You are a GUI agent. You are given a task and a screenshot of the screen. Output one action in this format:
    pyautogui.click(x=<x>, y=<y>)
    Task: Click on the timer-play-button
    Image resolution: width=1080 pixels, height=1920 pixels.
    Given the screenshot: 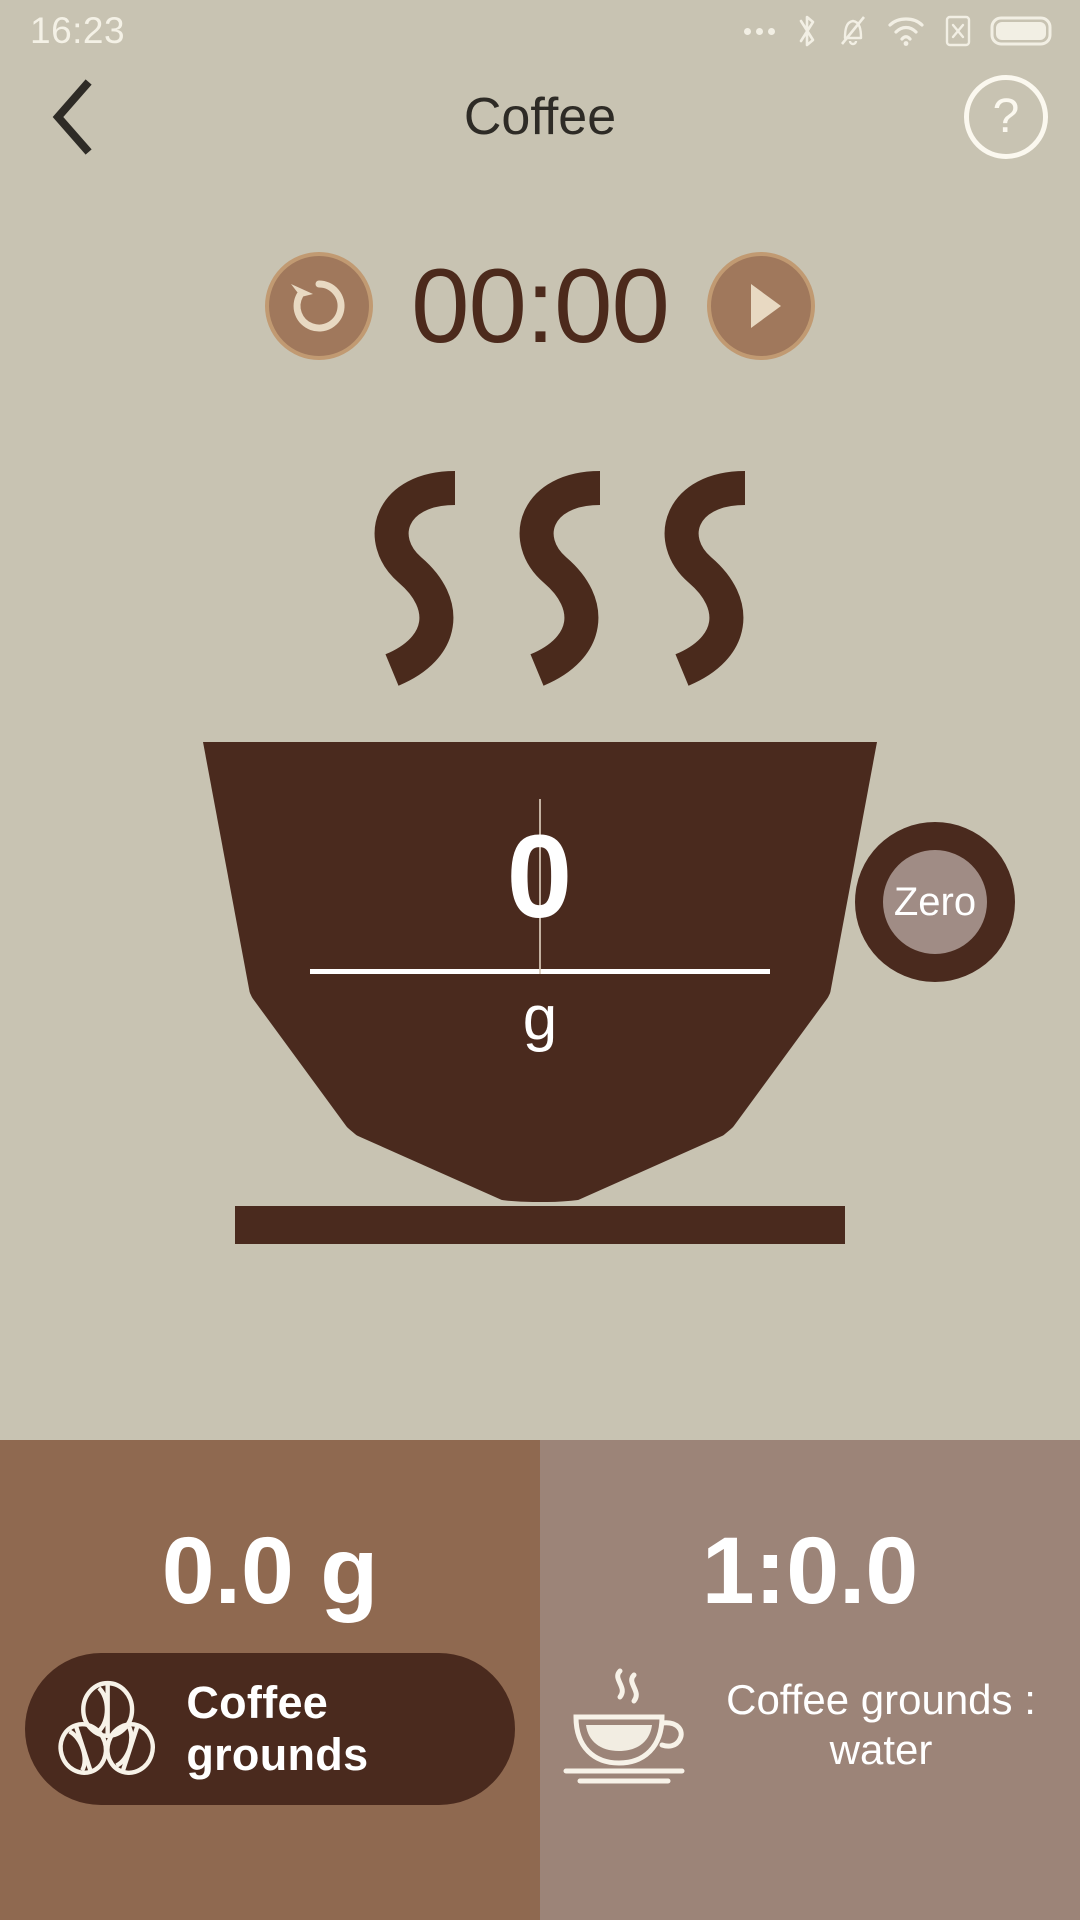 What is the action you would take?
    pyautogui.click(x=760, y=306)
    